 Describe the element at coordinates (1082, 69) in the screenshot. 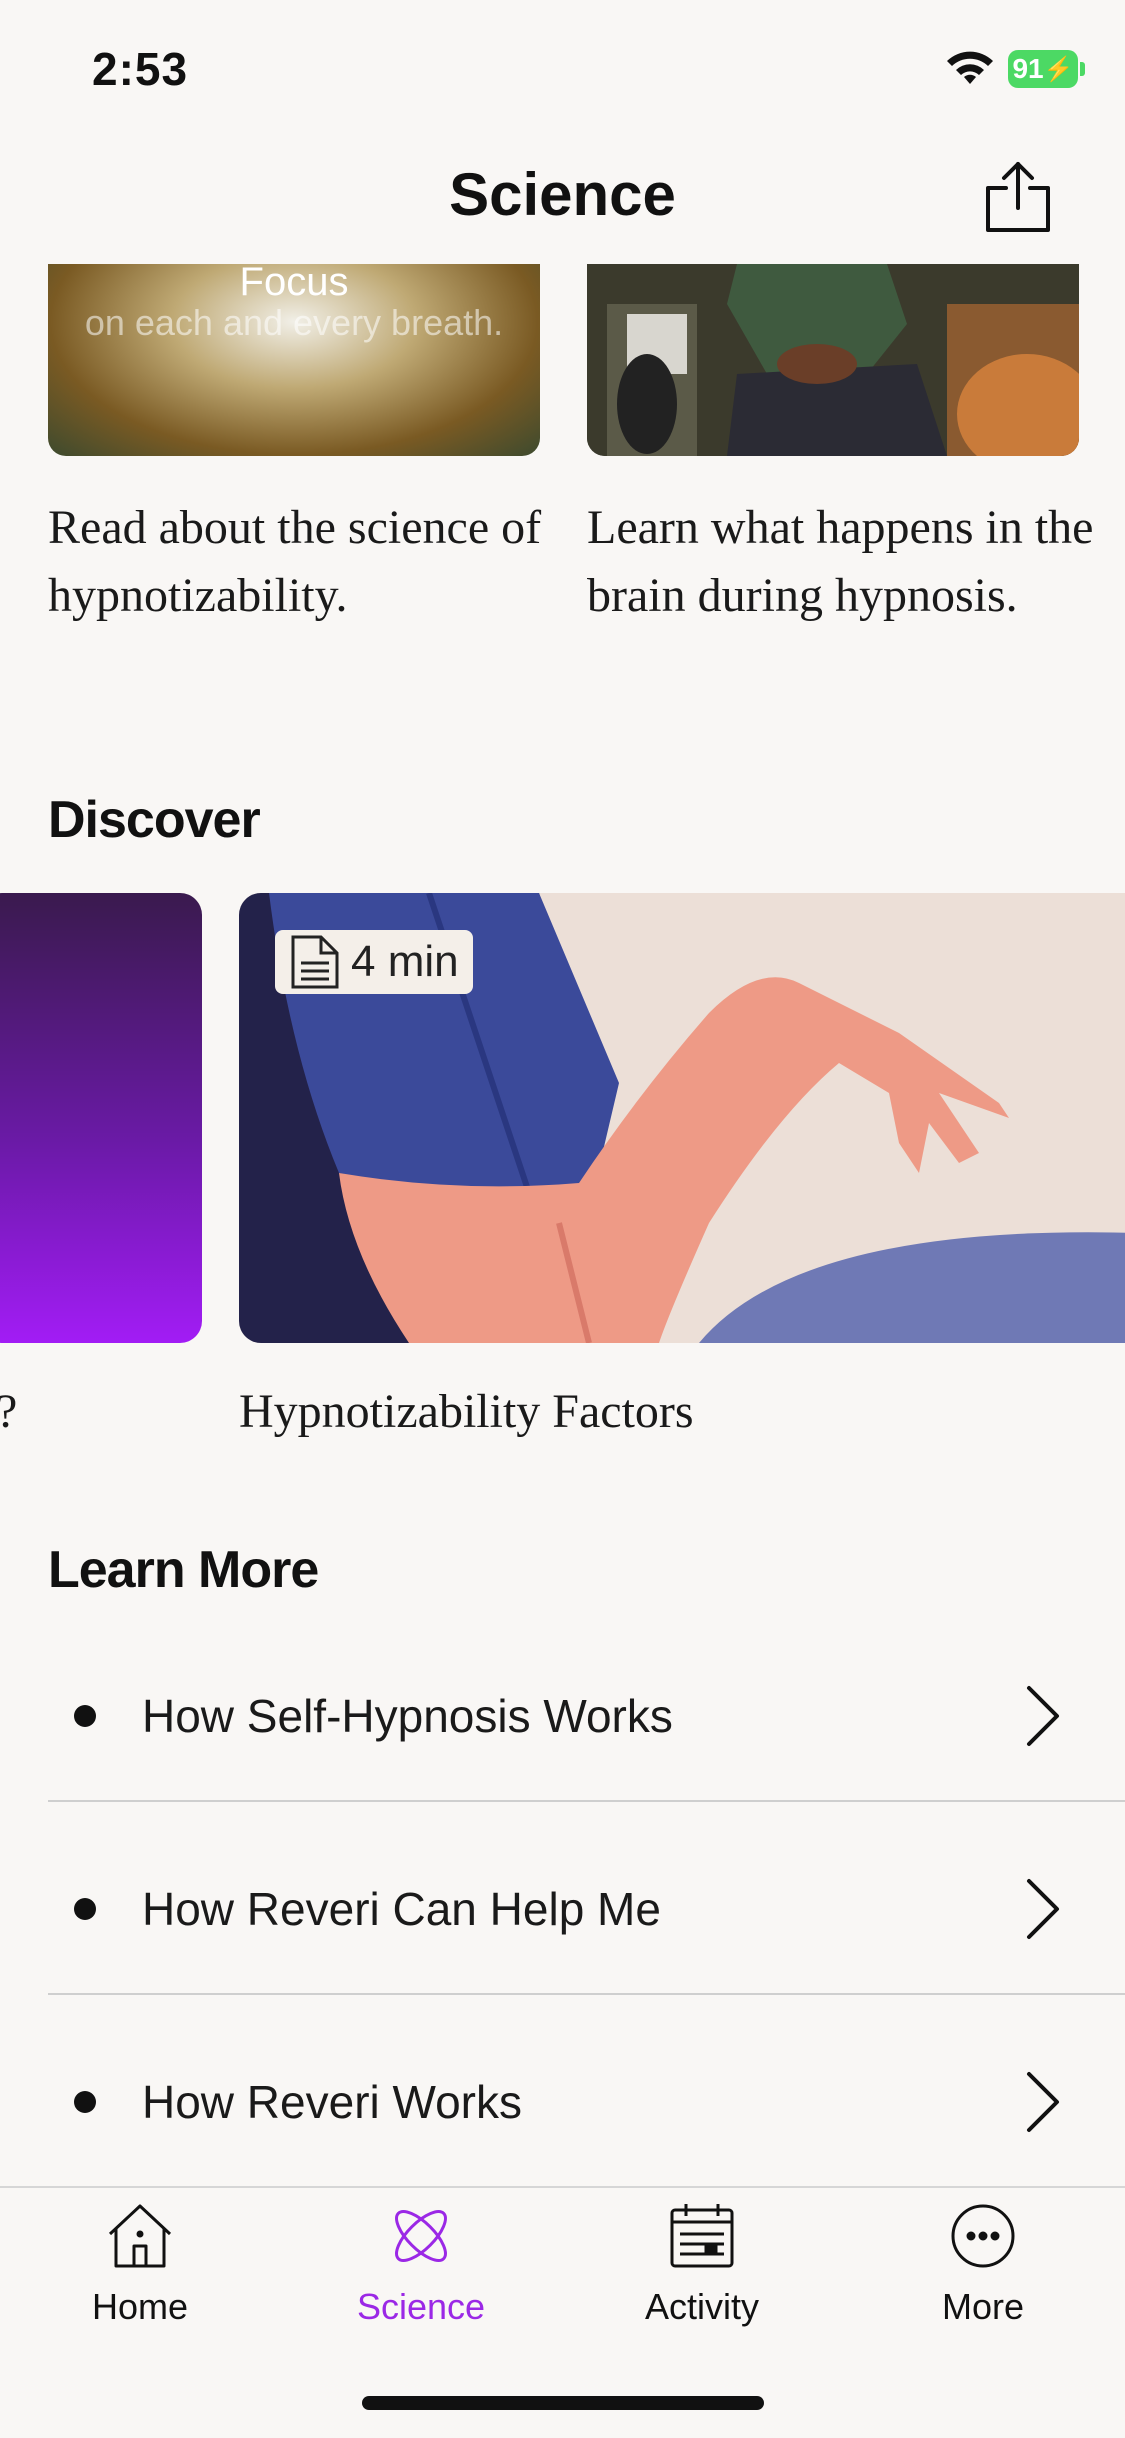

I see `battery-nub` at that location.